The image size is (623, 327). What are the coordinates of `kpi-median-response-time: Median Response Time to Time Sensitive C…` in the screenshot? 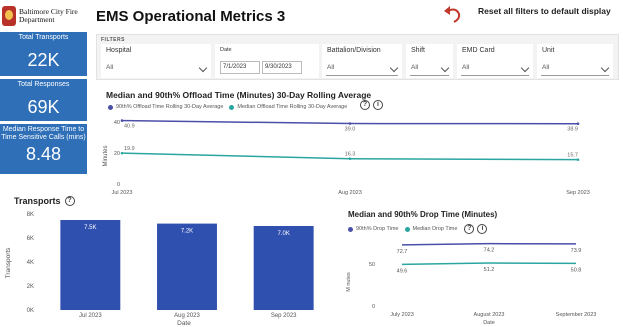 It's located at (43, 149).